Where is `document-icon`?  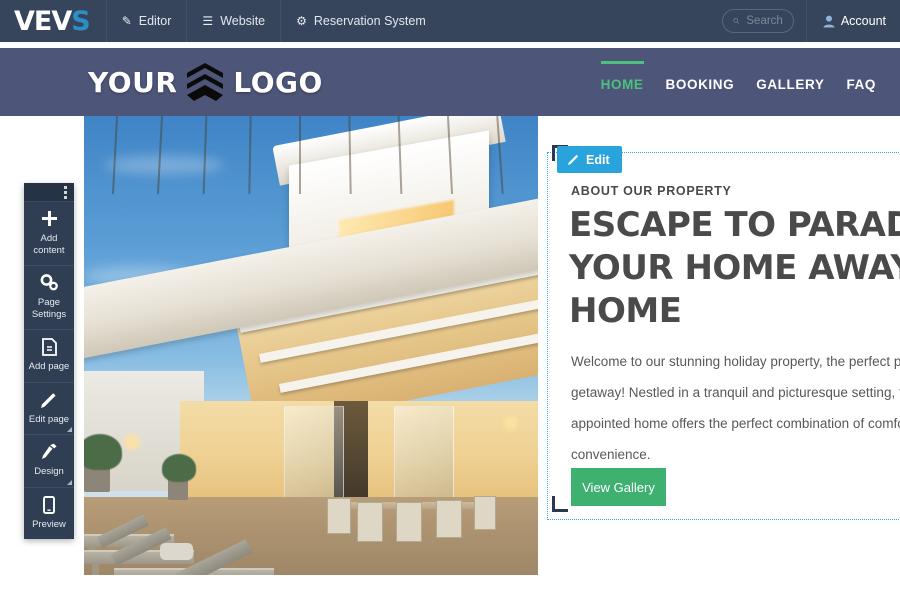
document-icon is located at coordinates (49, 348).